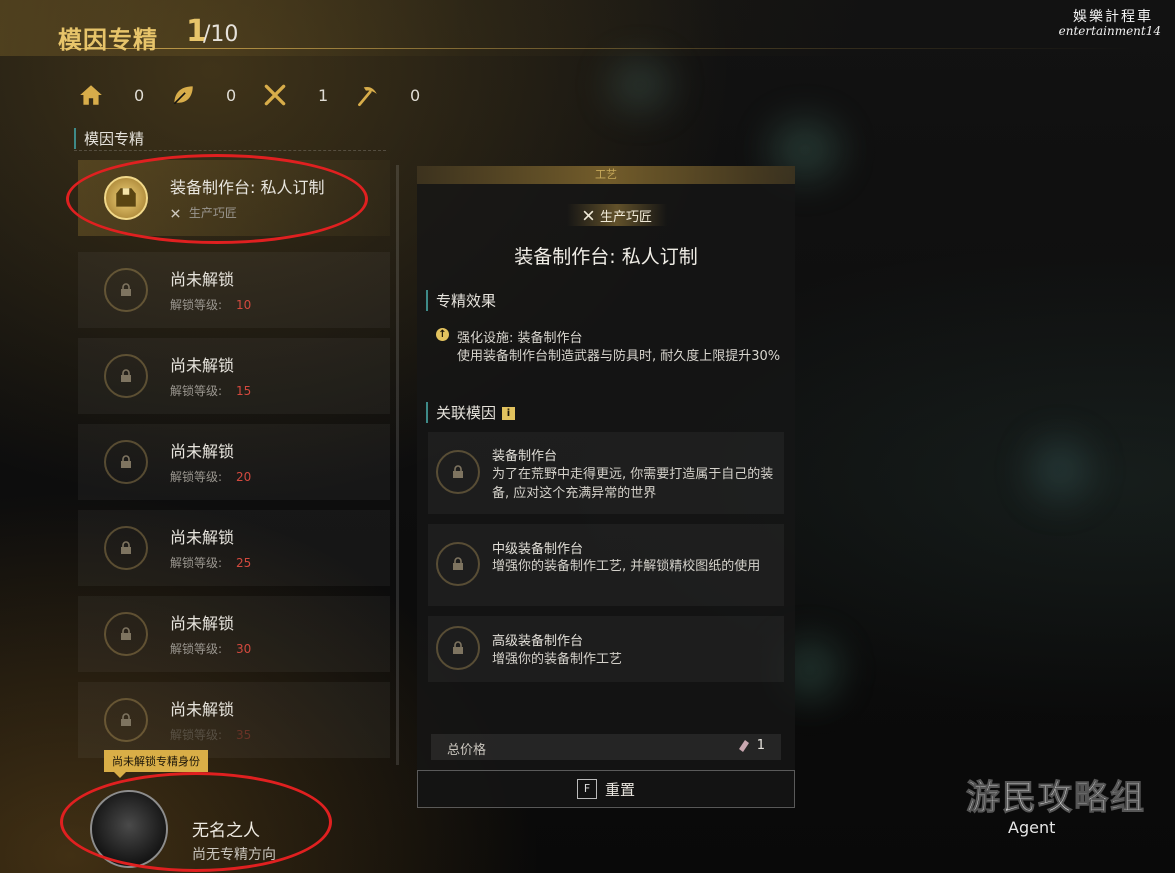 Image resolution: width=1175 pixels, height=873 pixels. I want to click on left-divider, so click(230, 151).